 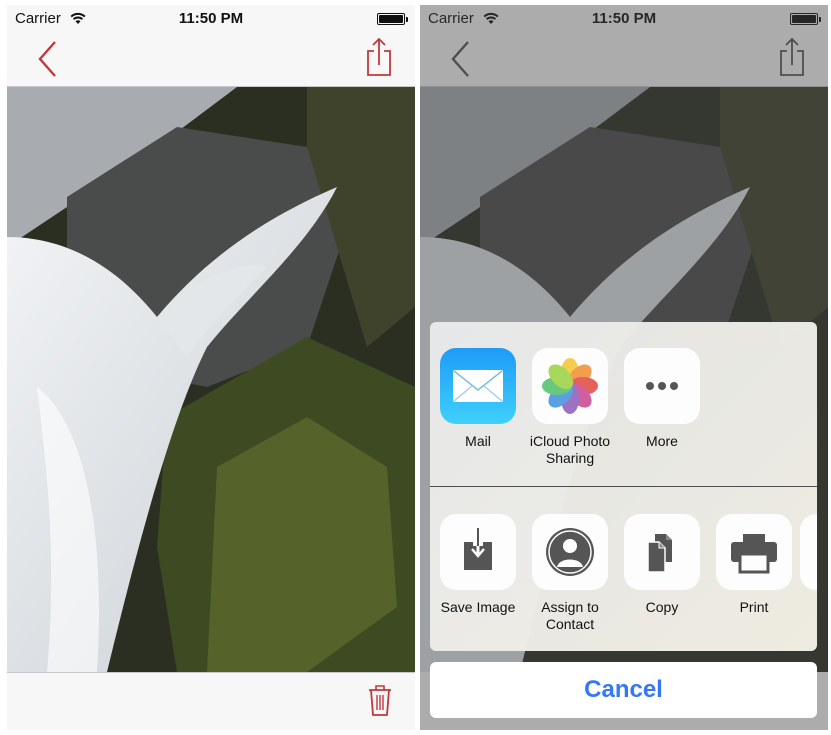 I want to click on status-bar: Carrier 11:50 PM, so click(x=211, y=18).